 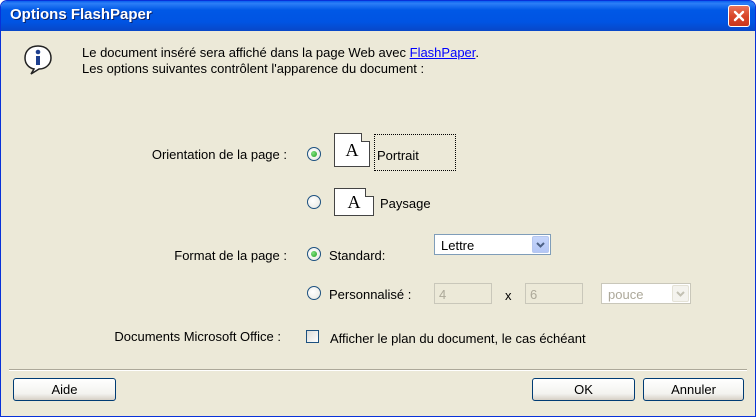 I want to click on separator, so click(x=378, y=370).